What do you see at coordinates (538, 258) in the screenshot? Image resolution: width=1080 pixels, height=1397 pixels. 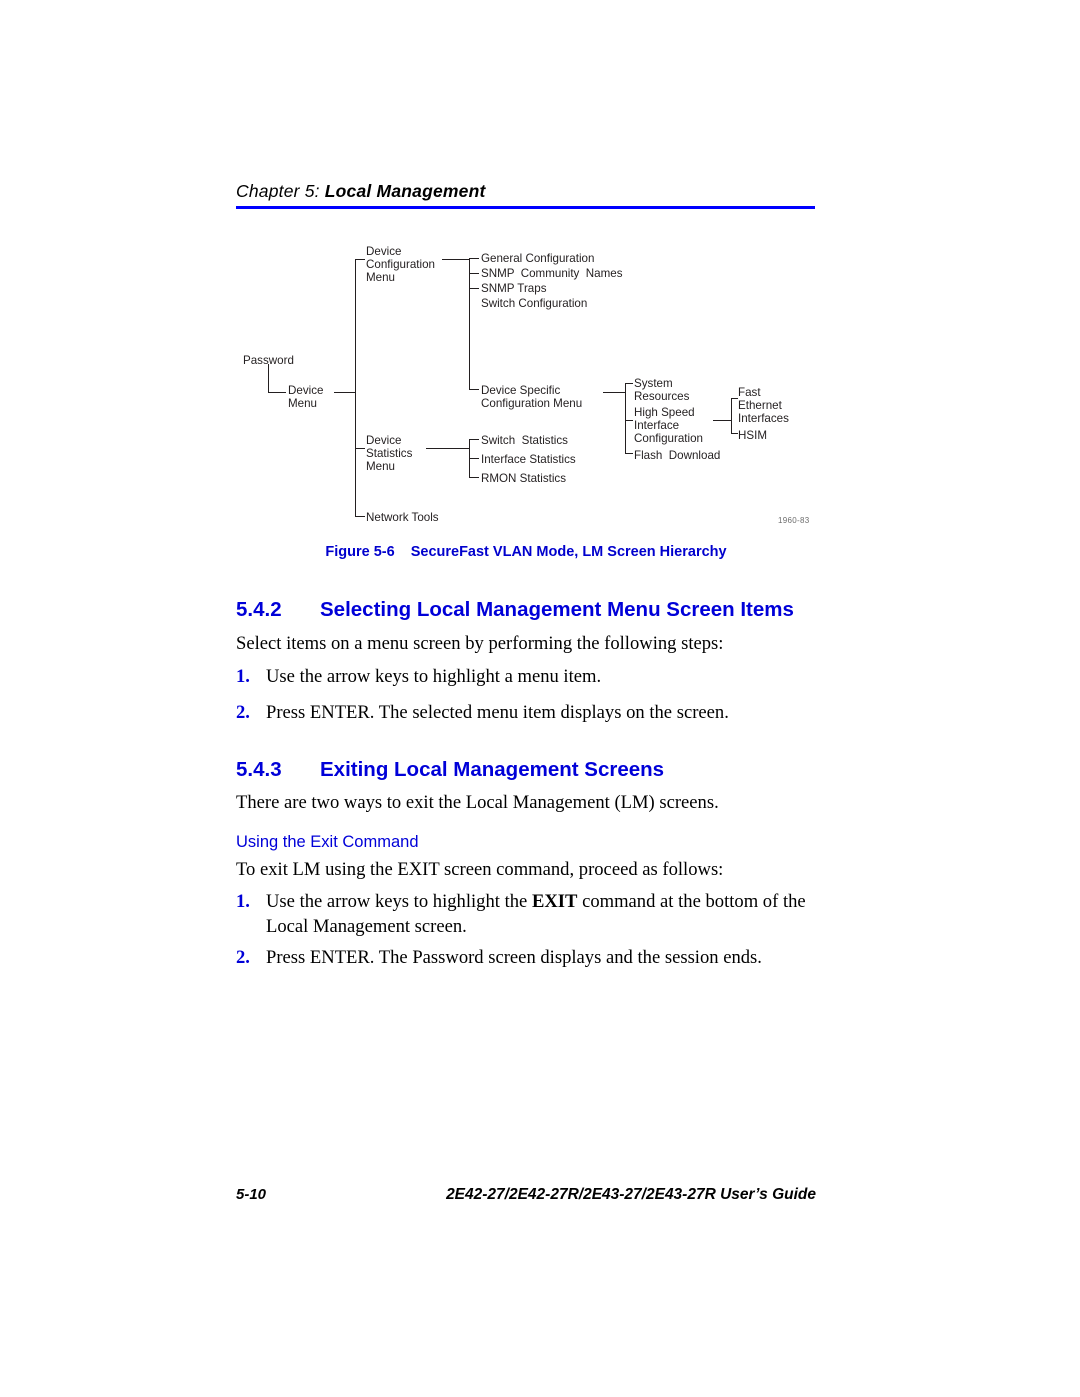 I see `node-general-configuration: General Configuration` at bounding box center [538, 258].